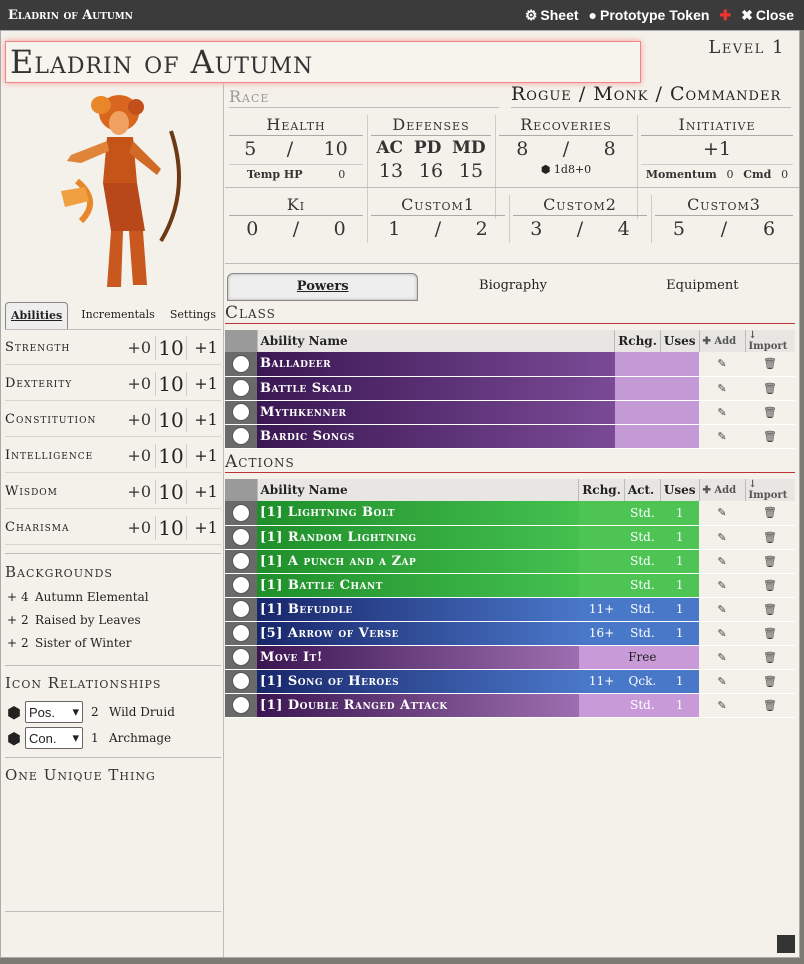  Describe the element at coordinates (74, 620) in the screenshot. I see `background-item: +2 Raised by Leaves` at that location.